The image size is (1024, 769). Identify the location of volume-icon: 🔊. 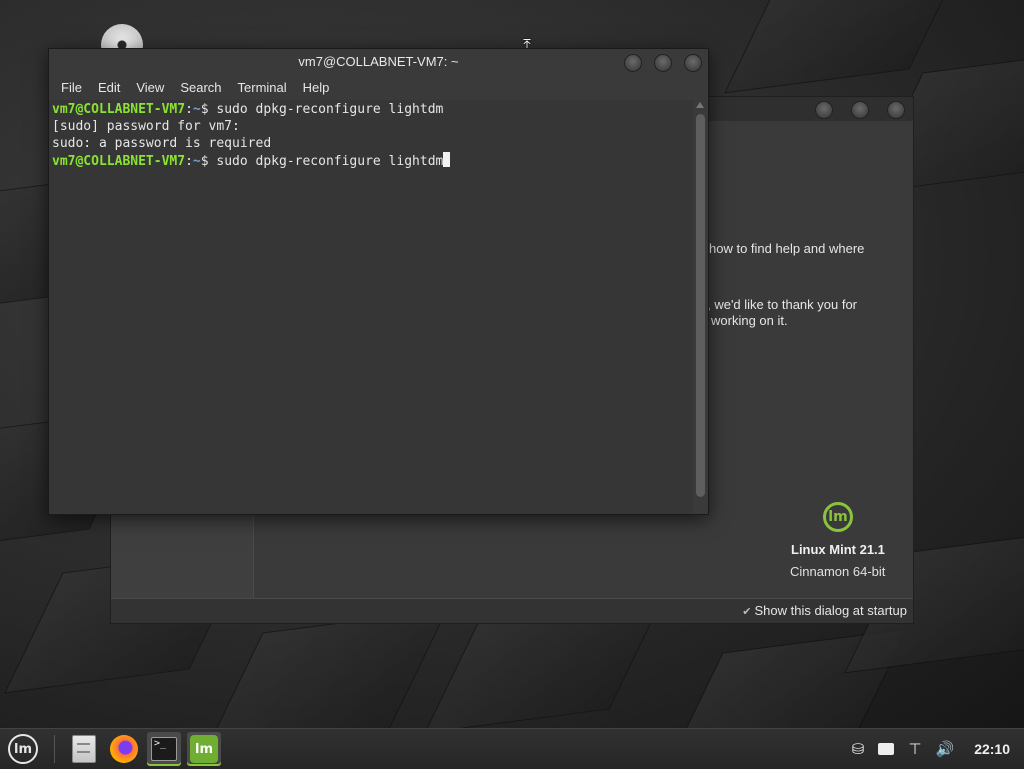
(945, 749).